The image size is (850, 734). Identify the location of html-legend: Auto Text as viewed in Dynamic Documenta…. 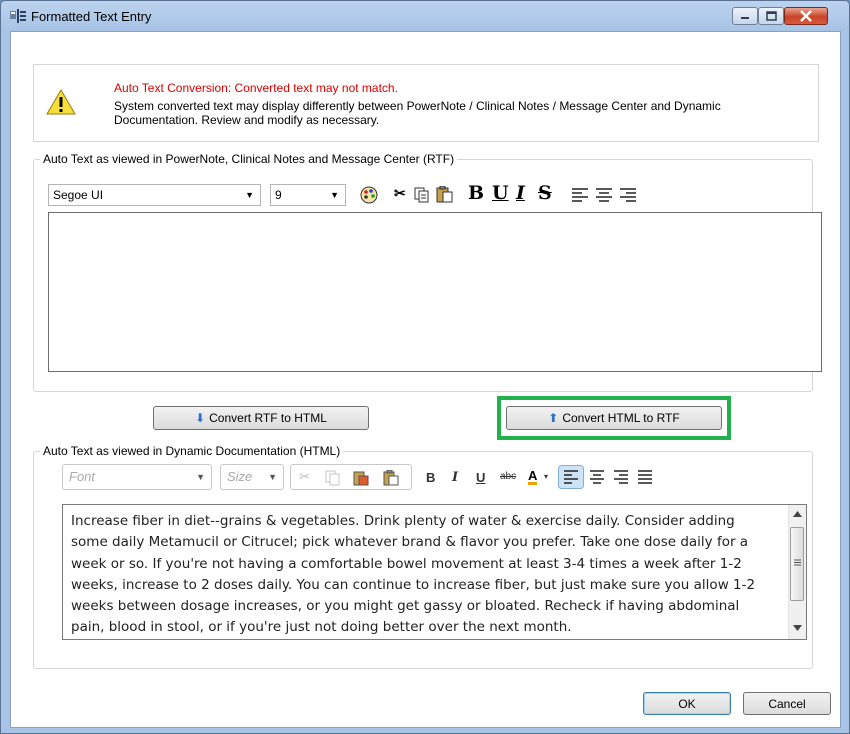
(192, 451).